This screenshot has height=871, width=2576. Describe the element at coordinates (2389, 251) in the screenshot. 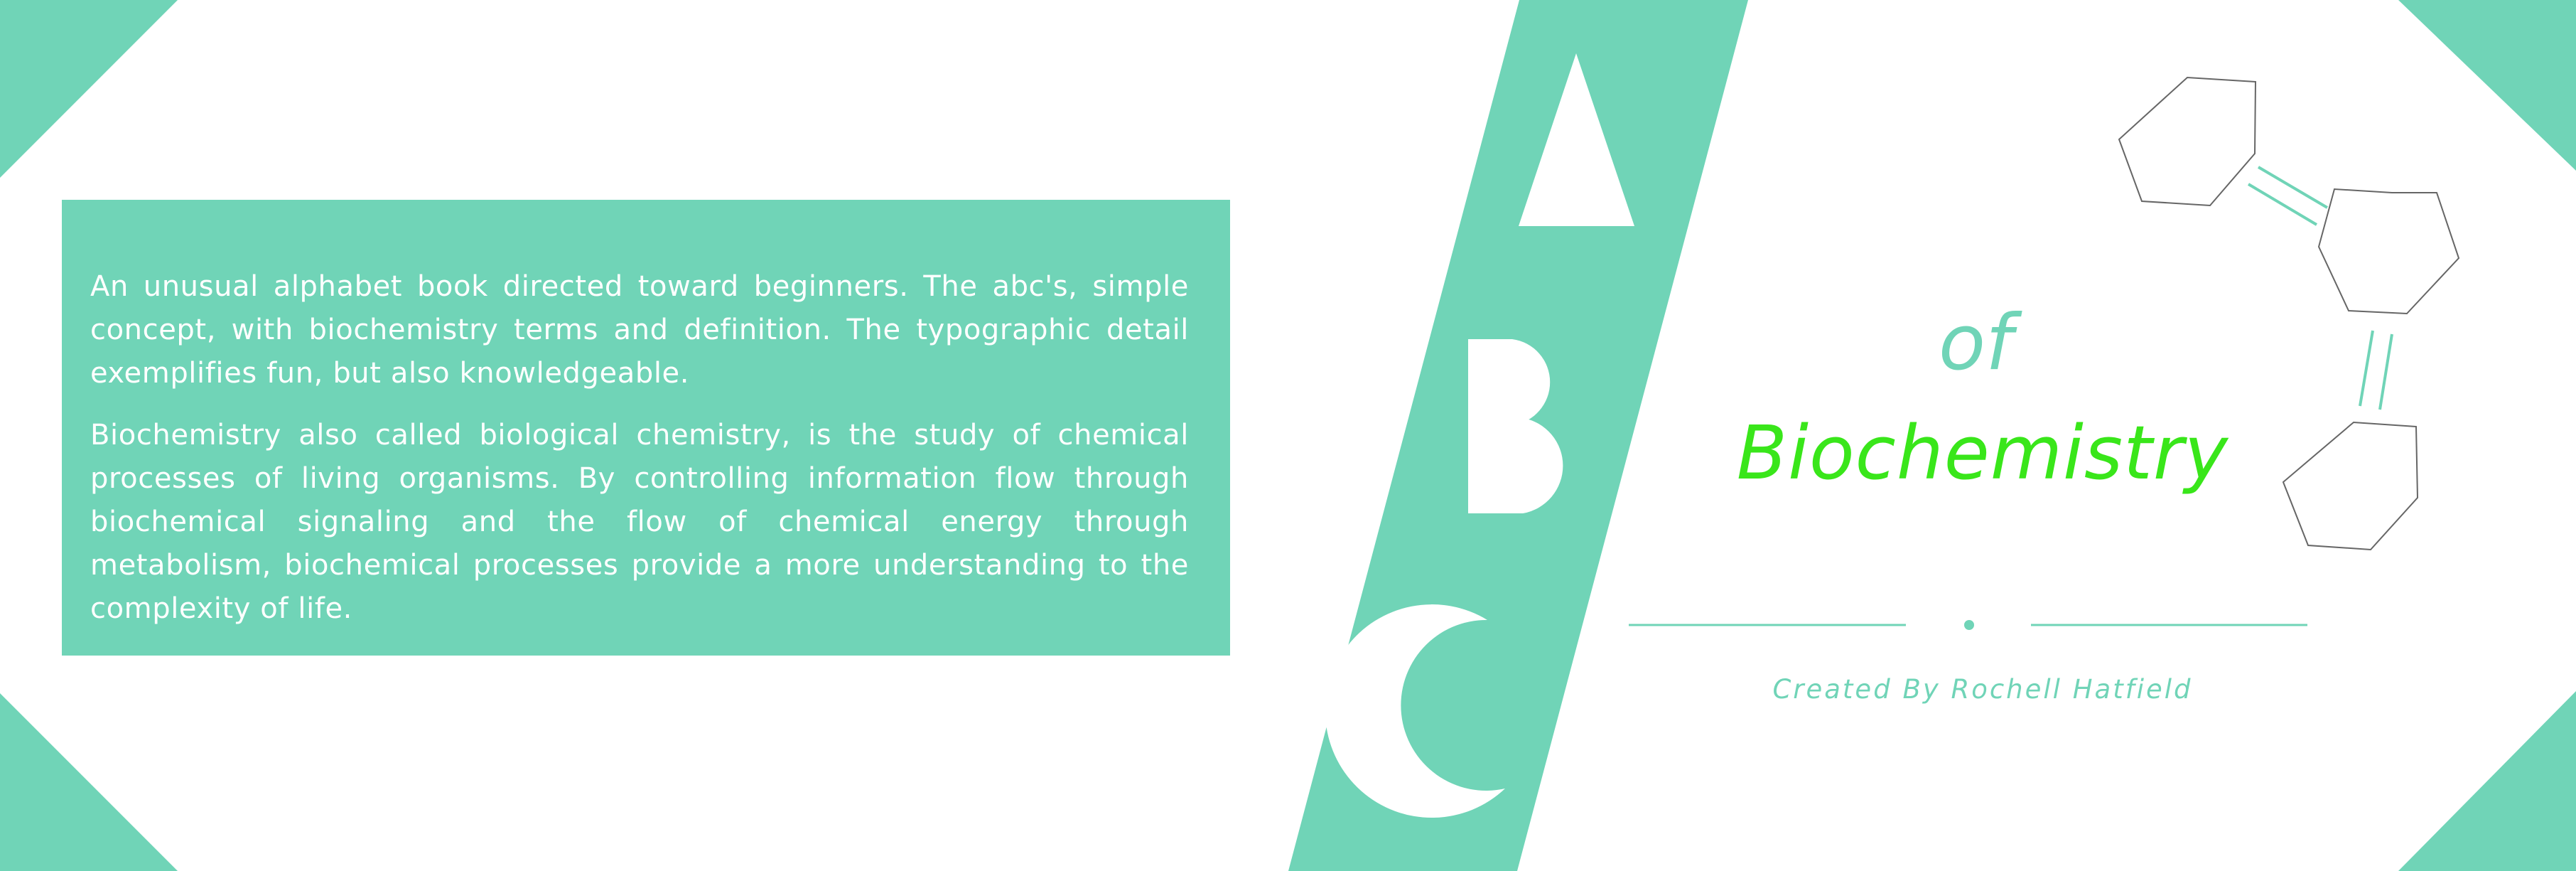

I see `hexagon-middle` at that location.